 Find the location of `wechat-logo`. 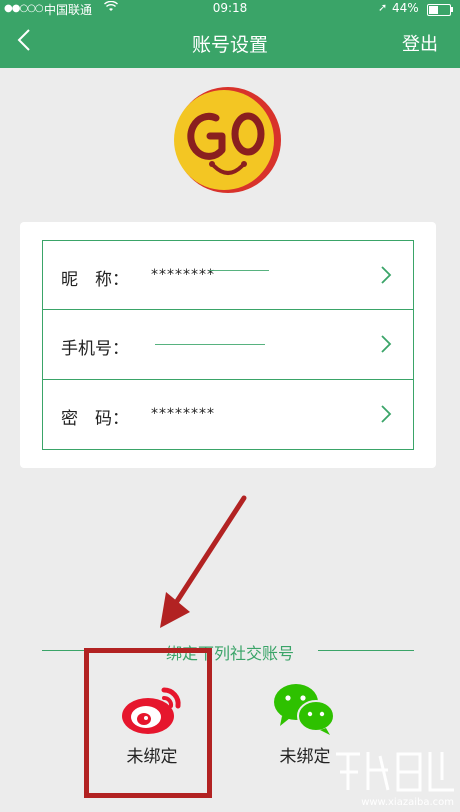

wechat-logo is located at coordinates (304, 709).